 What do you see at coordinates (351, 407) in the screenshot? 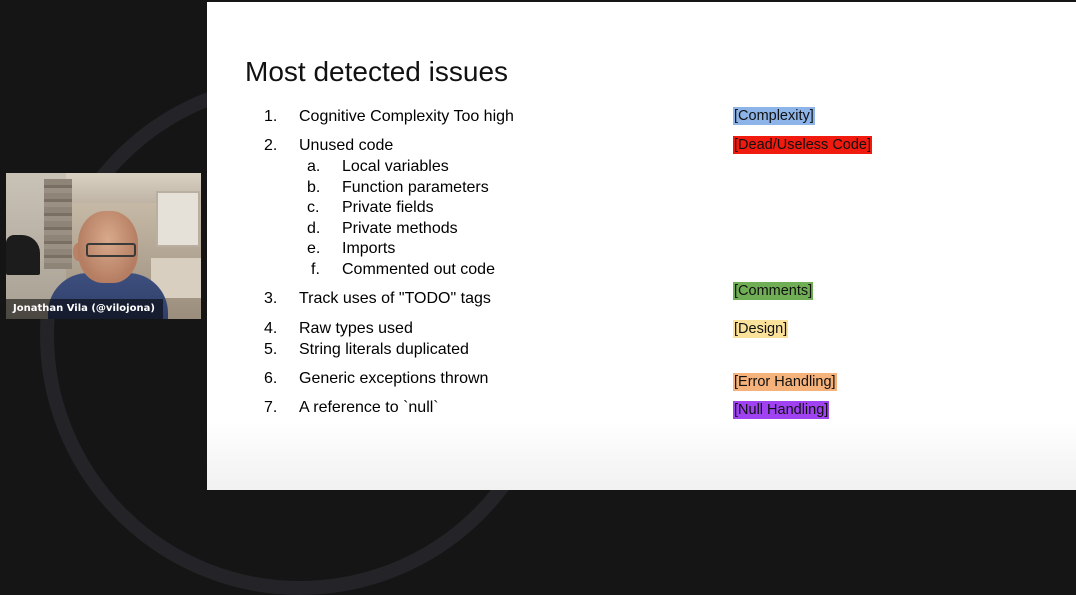
I see `list-item: 7. A reference to `null`` at bounding box center [351, 407].